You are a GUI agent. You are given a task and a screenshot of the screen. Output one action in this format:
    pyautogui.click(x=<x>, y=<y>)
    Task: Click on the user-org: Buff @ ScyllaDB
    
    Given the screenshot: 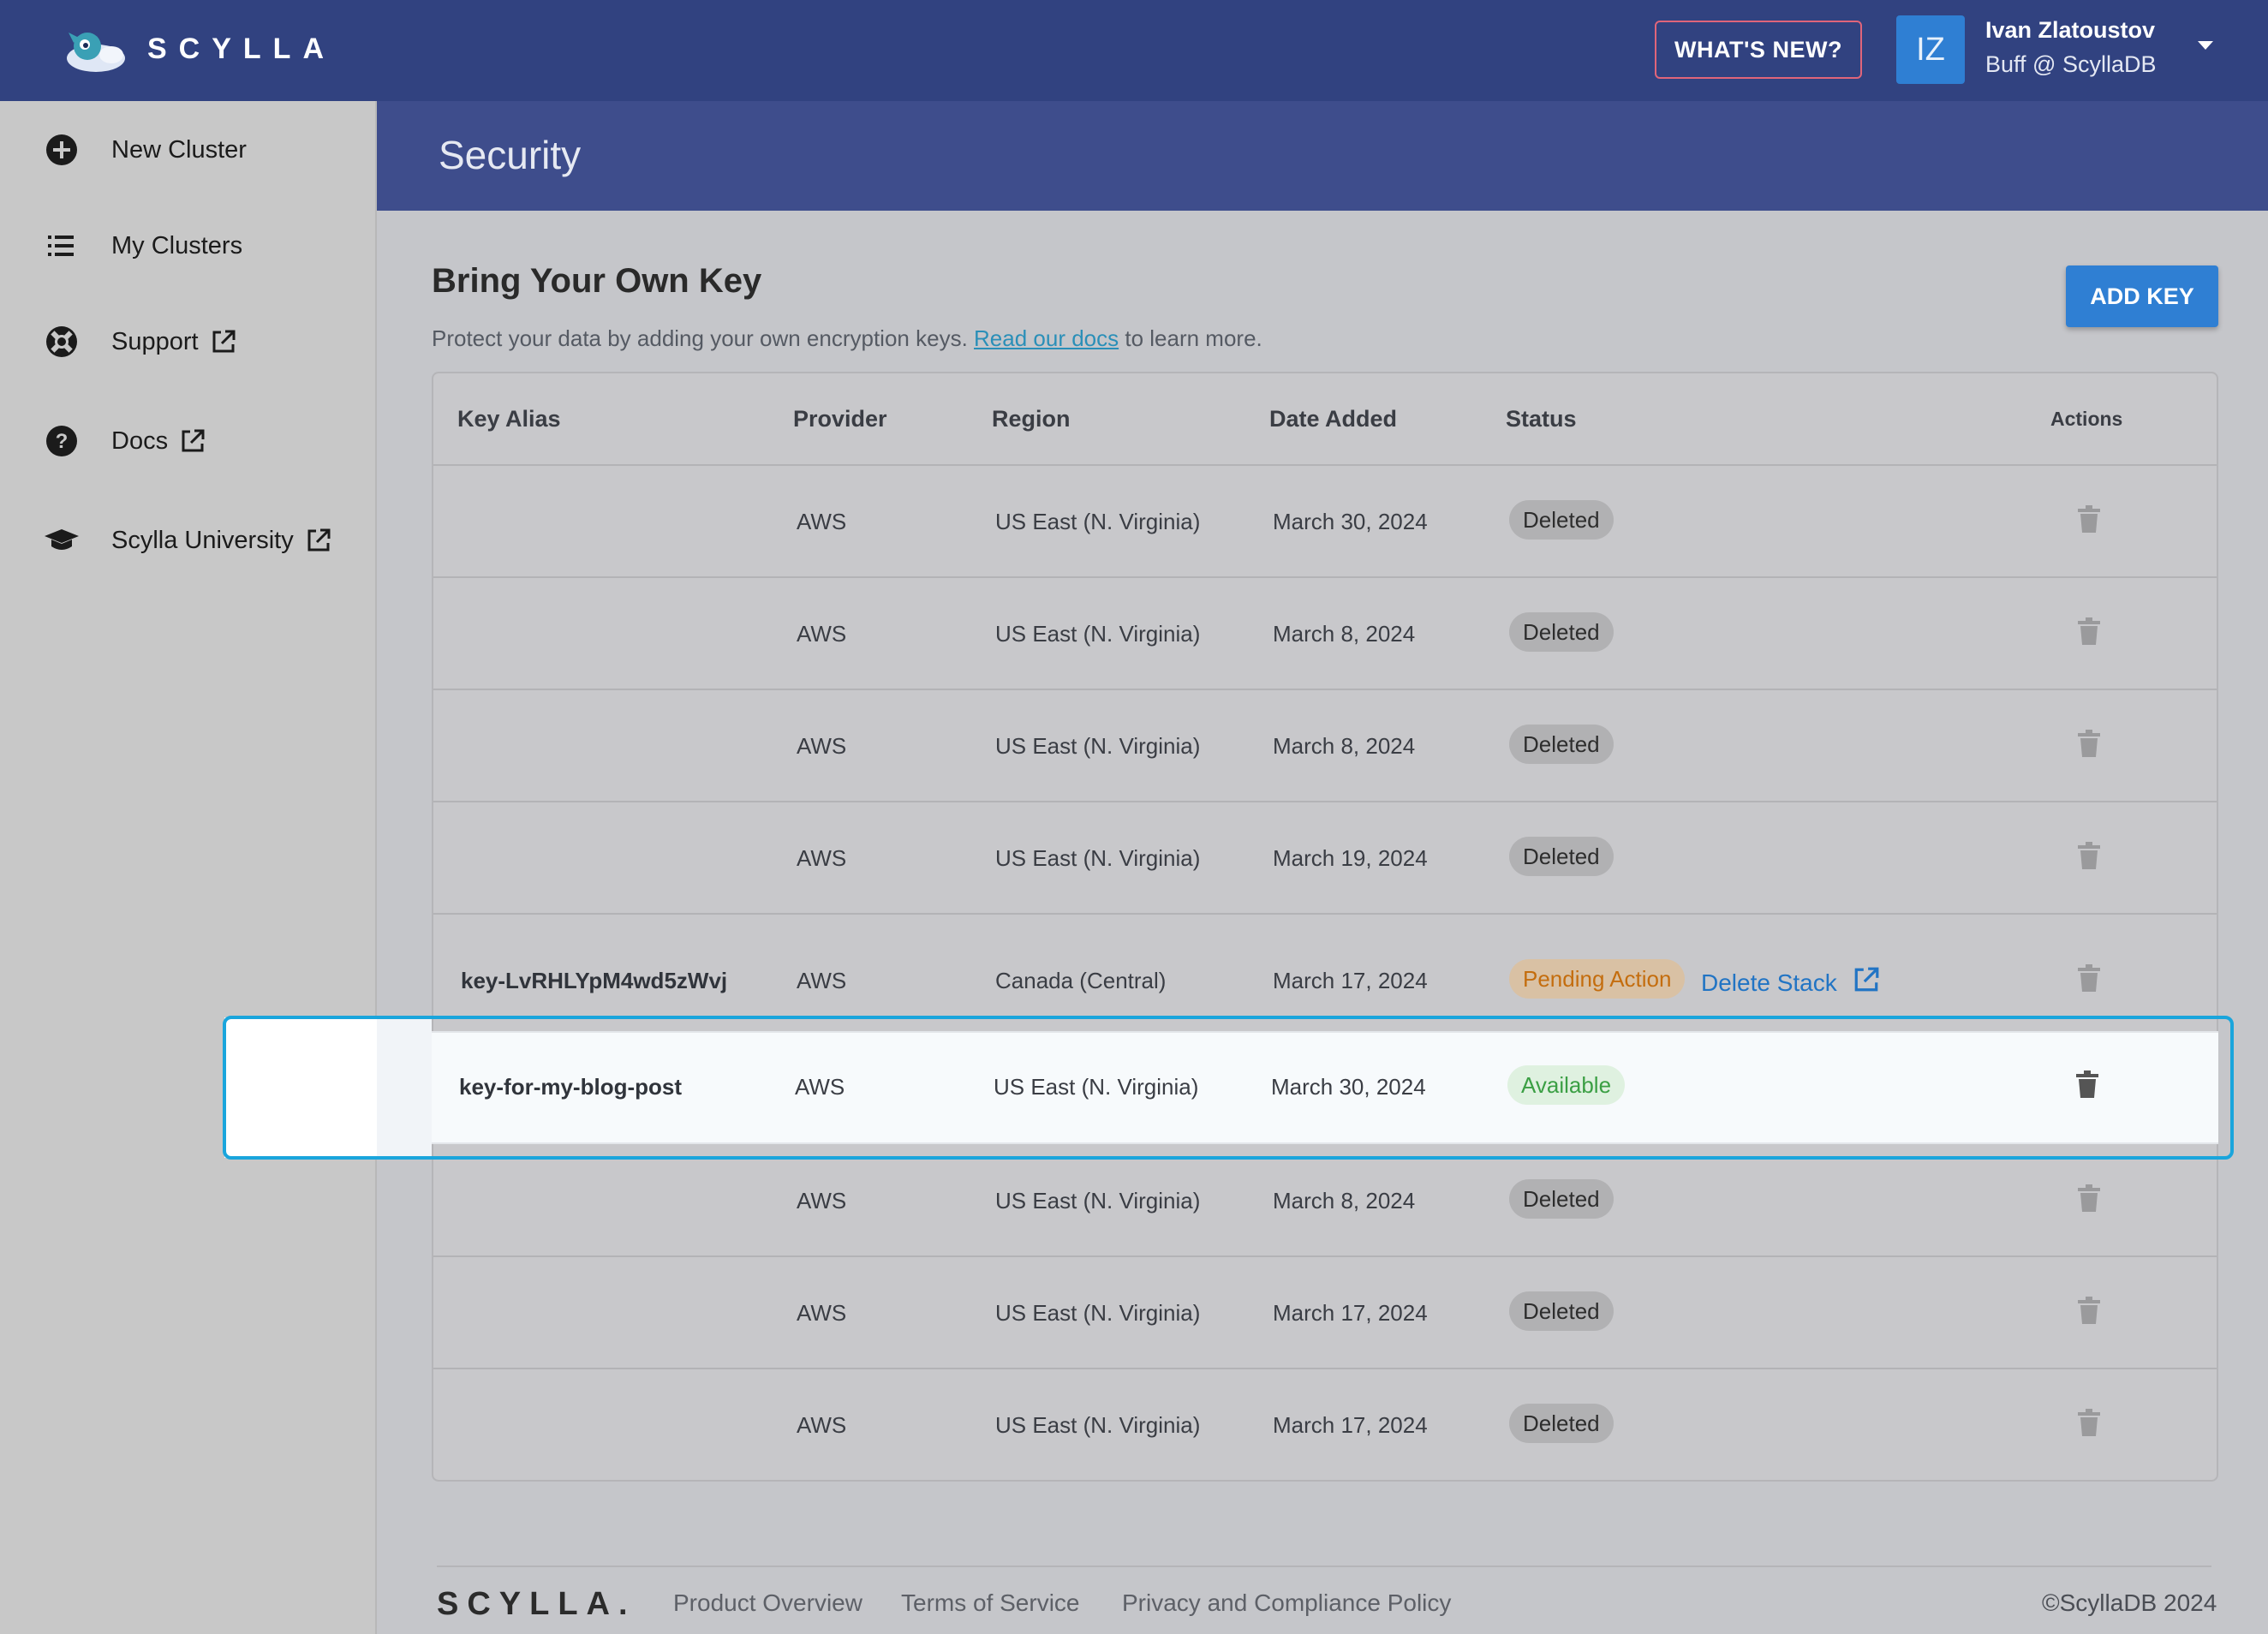 What is the action you would take?
    pyautogui.click(x=2071, y=65)
    